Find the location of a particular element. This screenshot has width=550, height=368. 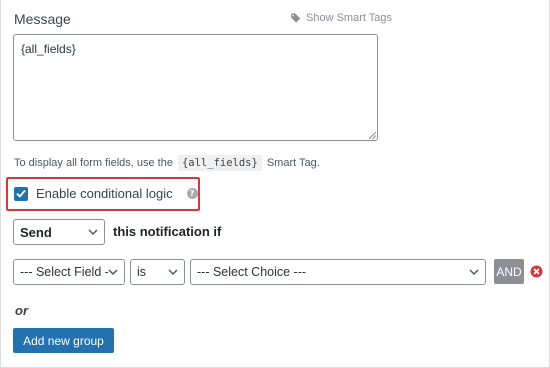

question-circle-icon: ? is located at coordinates (192, 193).